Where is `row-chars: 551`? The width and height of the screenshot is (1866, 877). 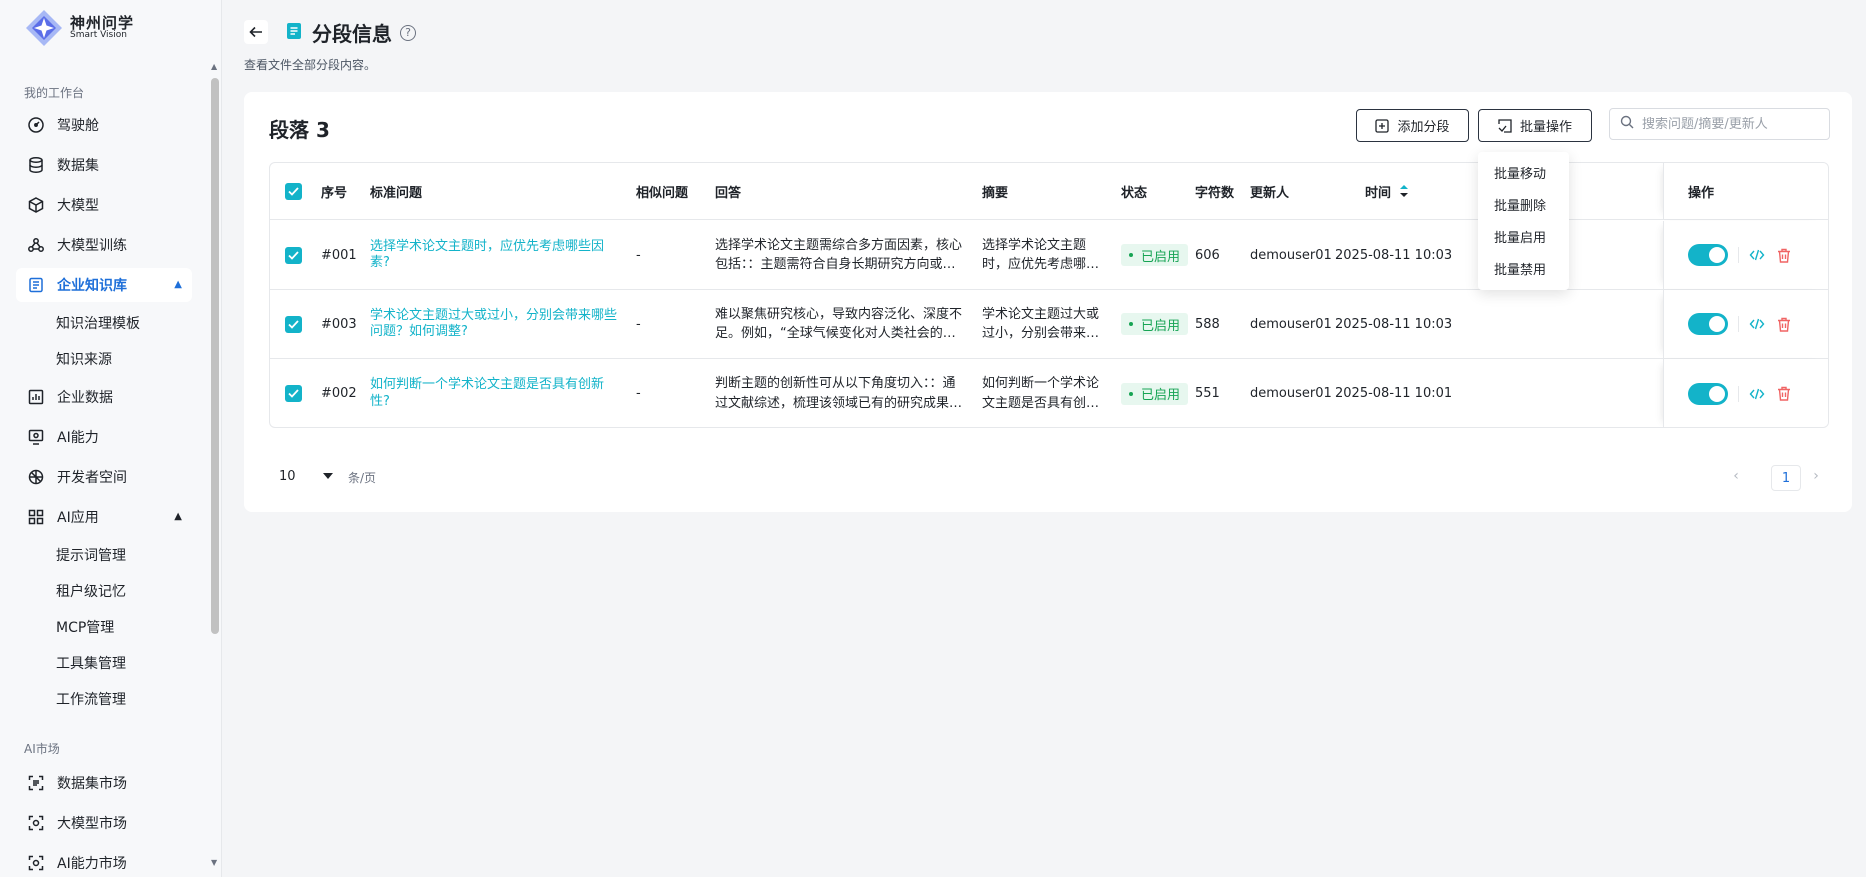
row-chars: 551 is located at coordinates (1207, 393).